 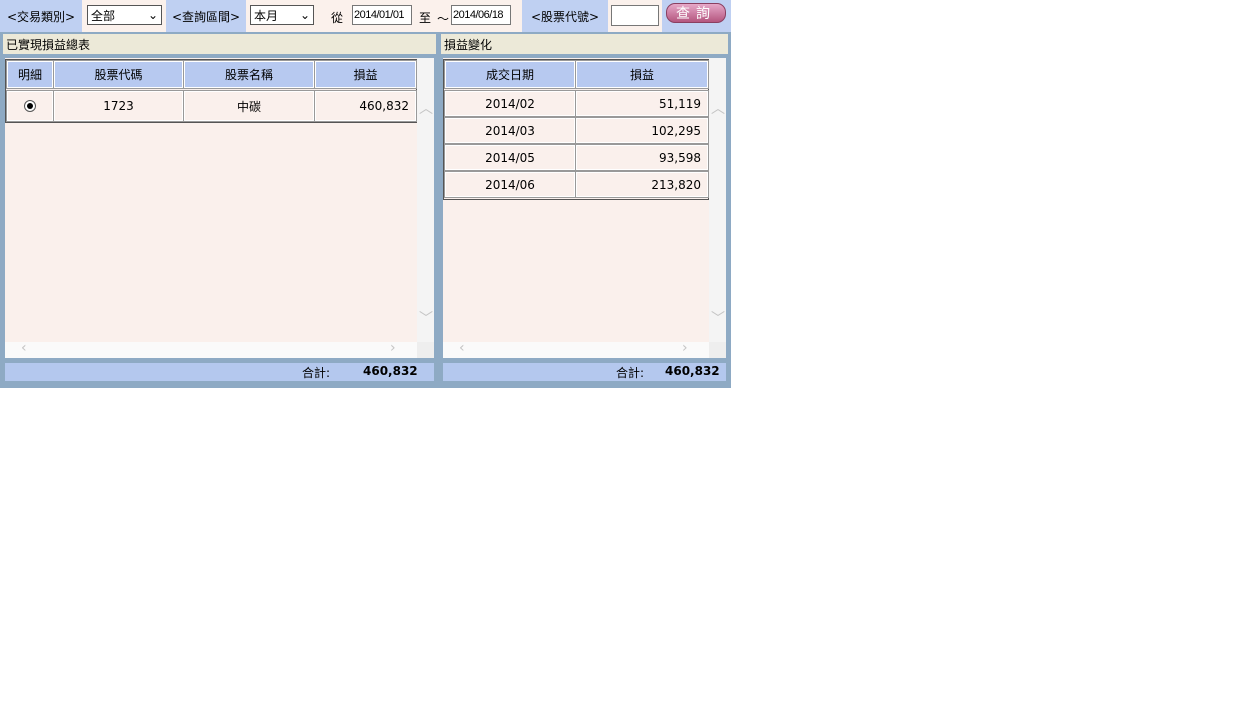 What do you see at coordinates (41, 16) in the screenshot?
I see `trade-type-label: <交易類別>` at bounding box center [41, 16].